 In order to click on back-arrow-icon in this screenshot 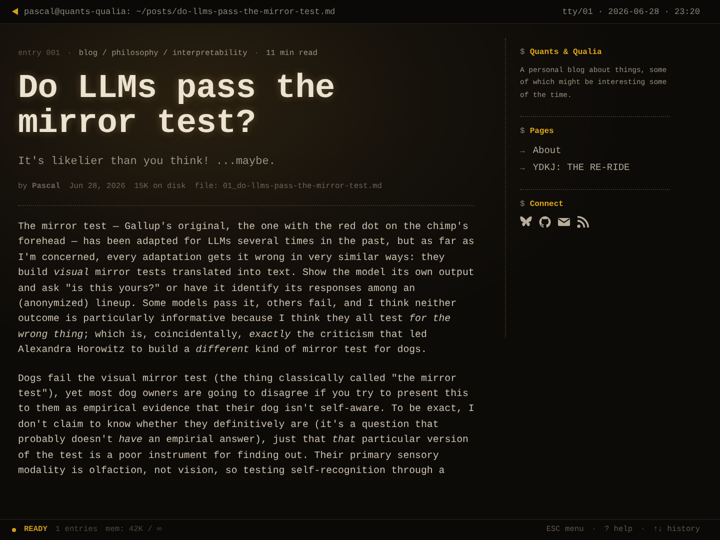, I will do `click(15, 11)`.